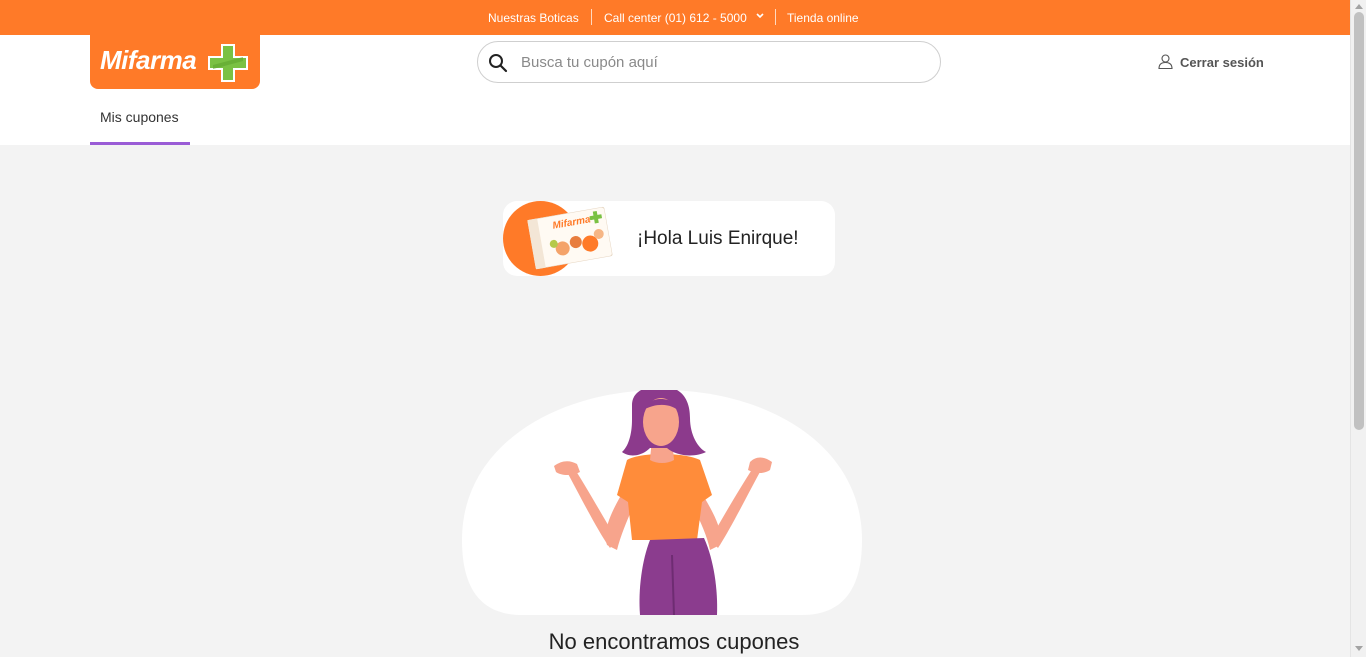 The image size is (1366, 657). Describe the element at coordinates (1359, 221) in the screenshot. I see `scrollbar-thumb` at that location.